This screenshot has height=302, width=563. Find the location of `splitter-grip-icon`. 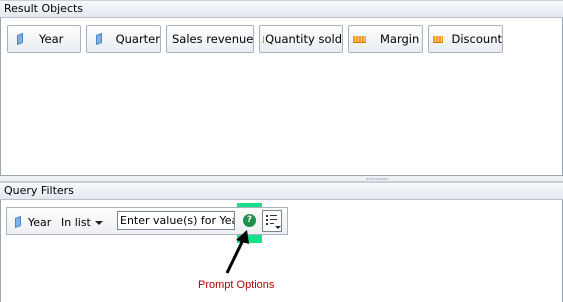

splitter-grip-icon is located at coordinates (377, 179).